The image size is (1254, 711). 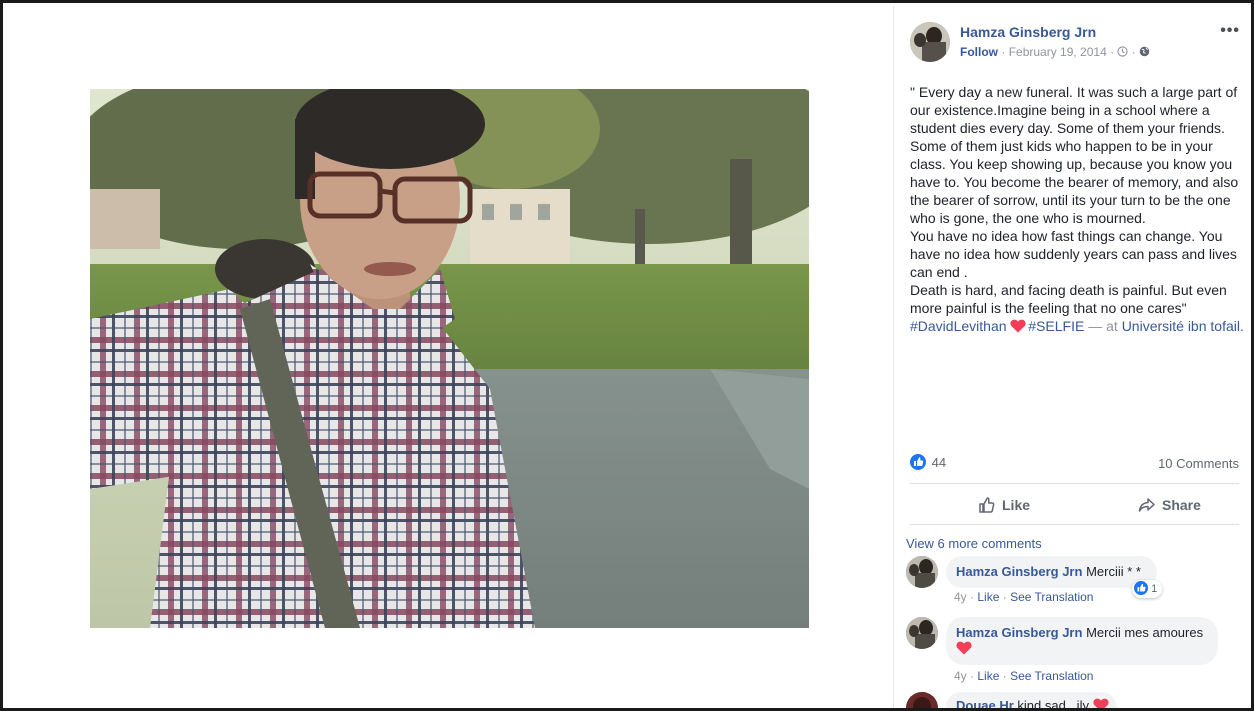 What do you see at coordinates (1230, 31) in the screenshot?
I see `more-options-icon: •••` at bounding box center [1230, 31].